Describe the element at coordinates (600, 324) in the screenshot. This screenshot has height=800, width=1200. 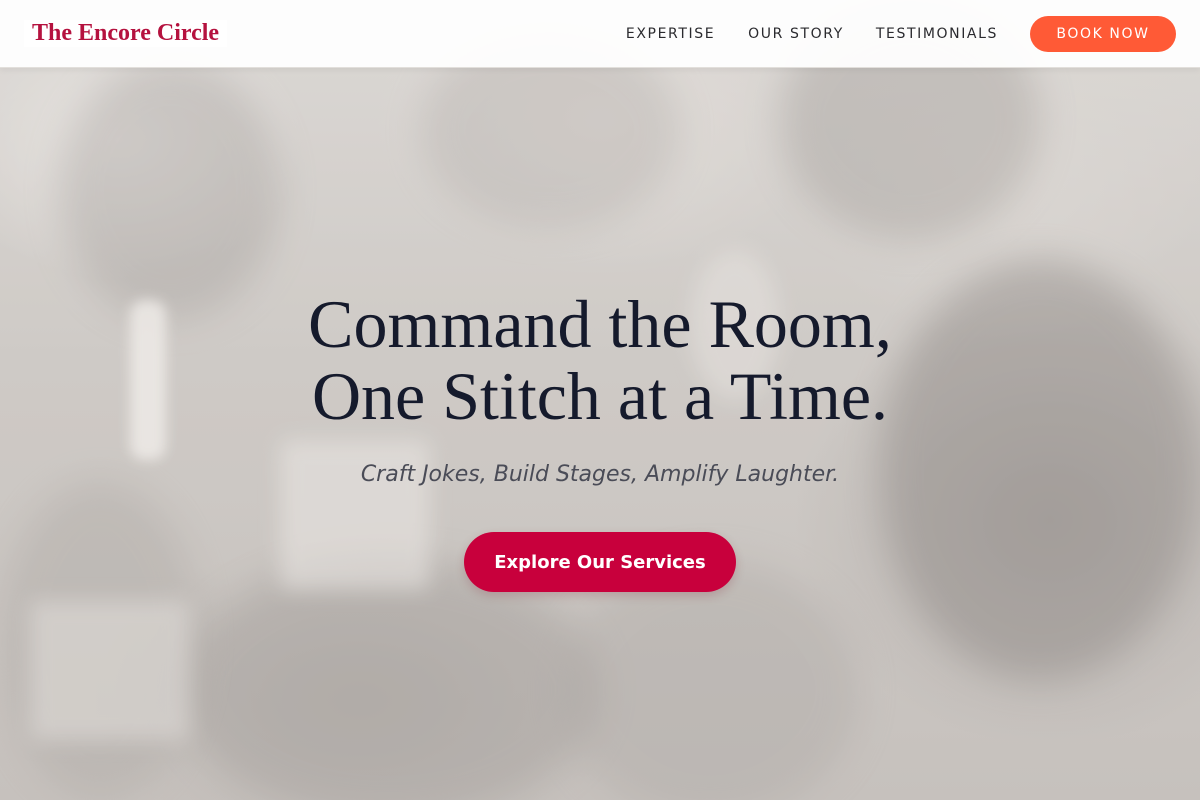
I see `hero-headline-line-1: Command the Room,` at that location.